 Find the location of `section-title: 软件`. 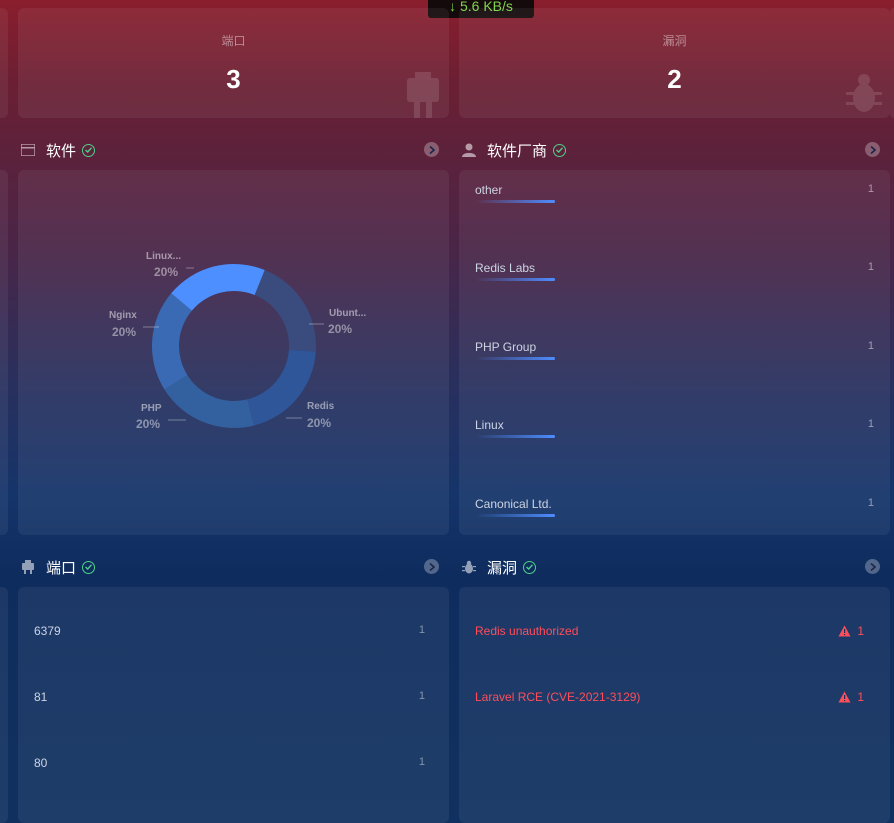

section-title: 软件 is located at coordinates (61, 151).